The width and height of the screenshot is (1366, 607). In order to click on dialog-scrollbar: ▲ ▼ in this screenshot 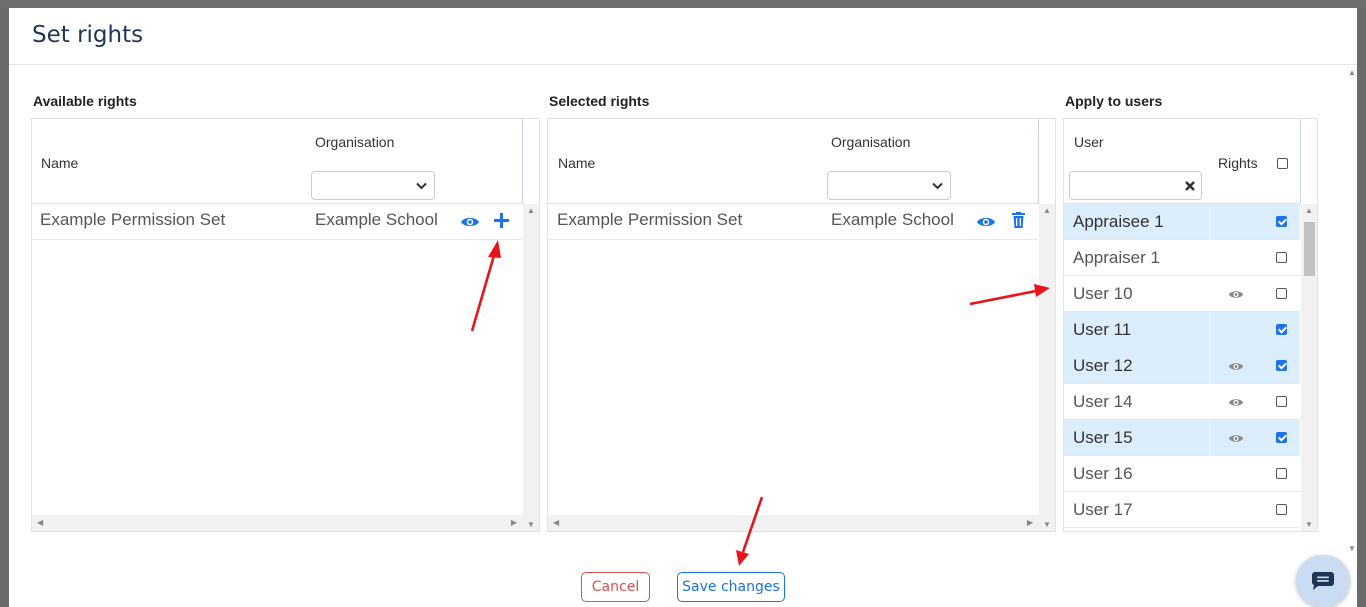, I will do `click(1352, 310)`.